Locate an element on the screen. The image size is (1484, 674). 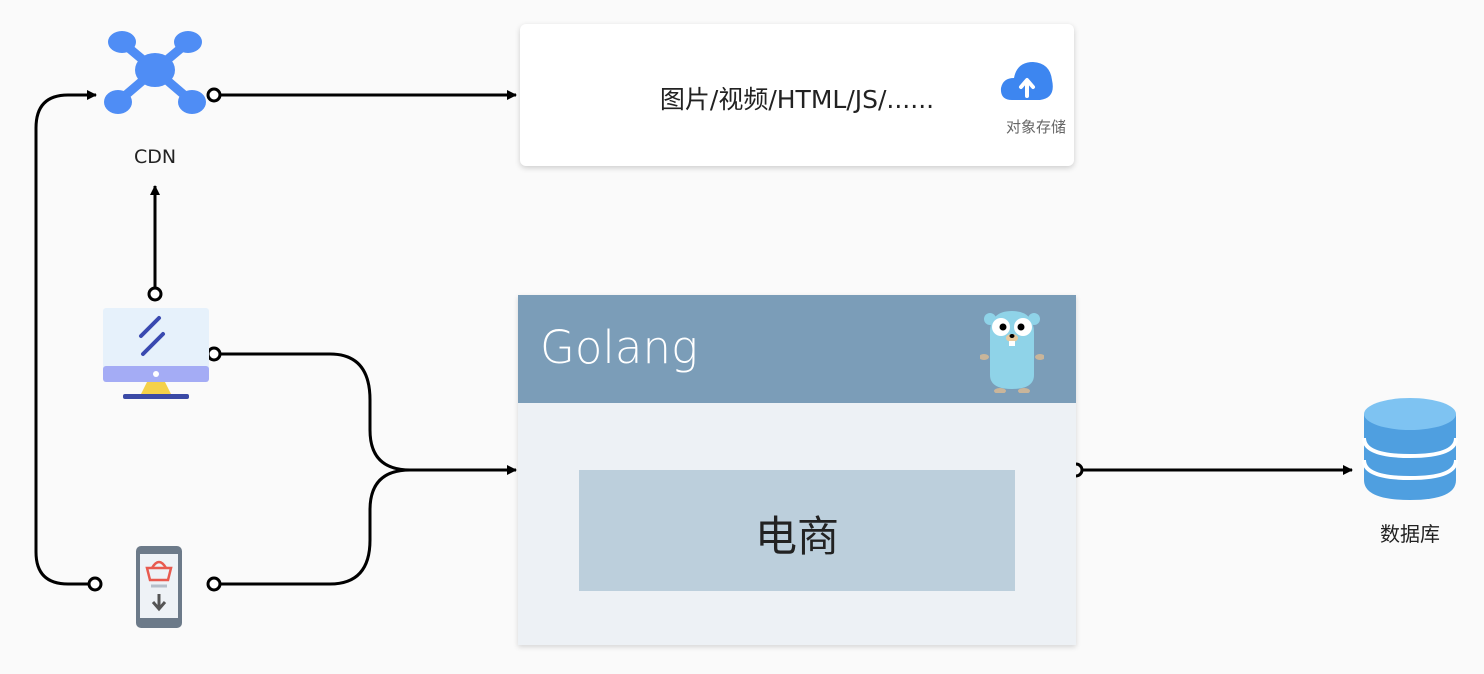
edge-desktop-golang is located at coordinates (368, 413).